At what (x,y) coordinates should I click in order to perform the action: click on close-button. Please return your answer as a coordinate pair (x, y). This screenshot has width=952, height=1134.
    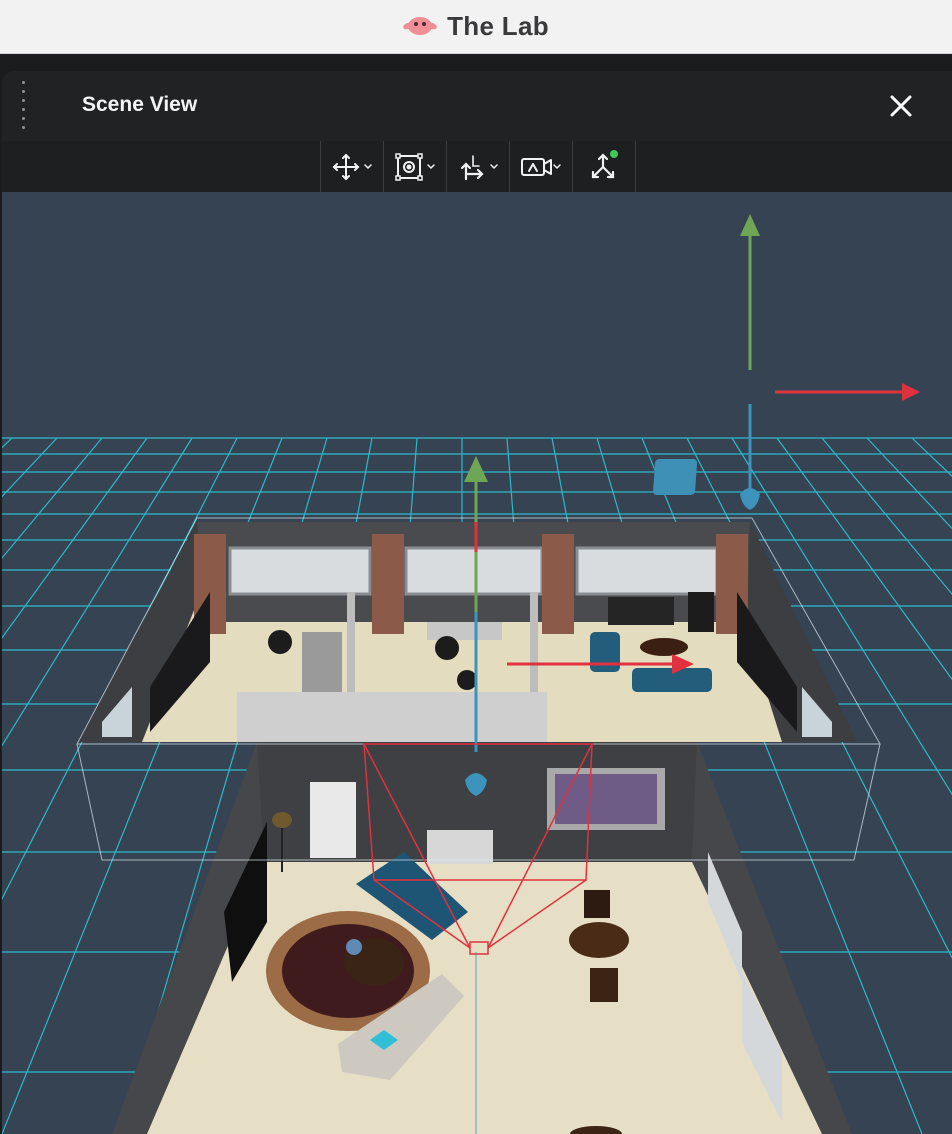
    Looking at the image, I should click on (901, 106).